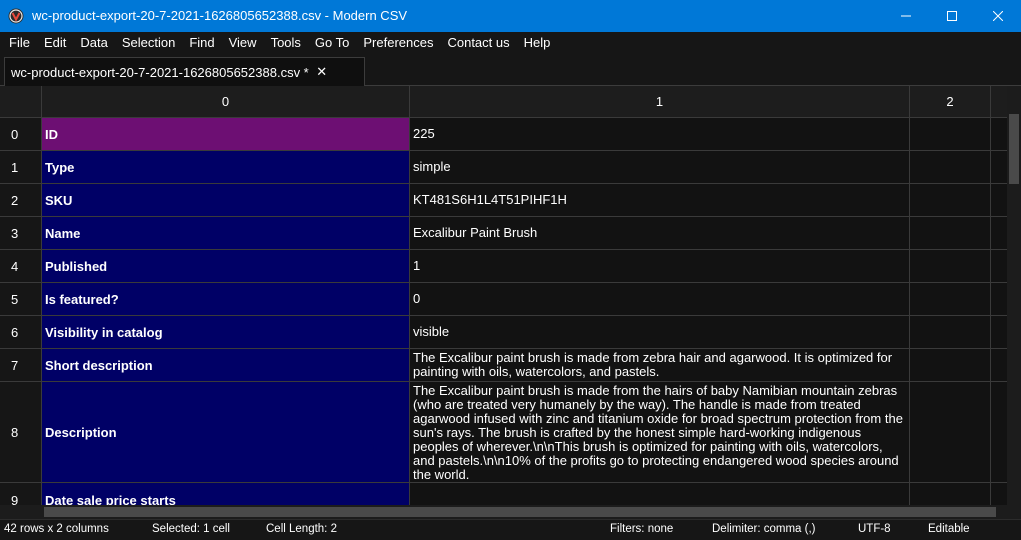  Describe the element at coordinates (243, 43) in the screenshot. I see `menu-view: View` at that location.